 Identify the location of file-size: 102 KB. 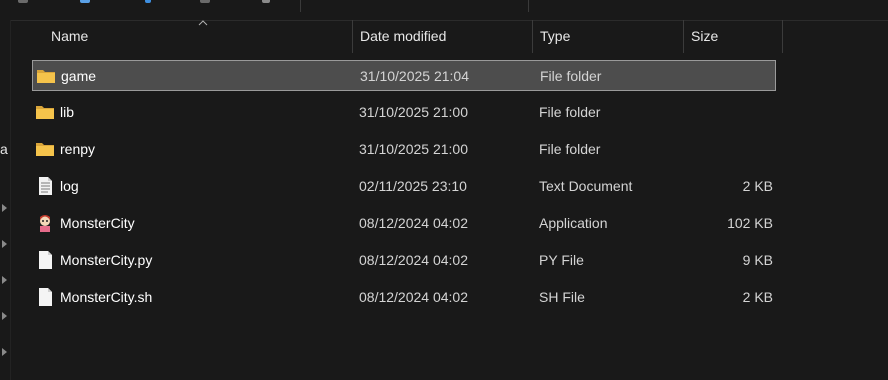
(750, 223).